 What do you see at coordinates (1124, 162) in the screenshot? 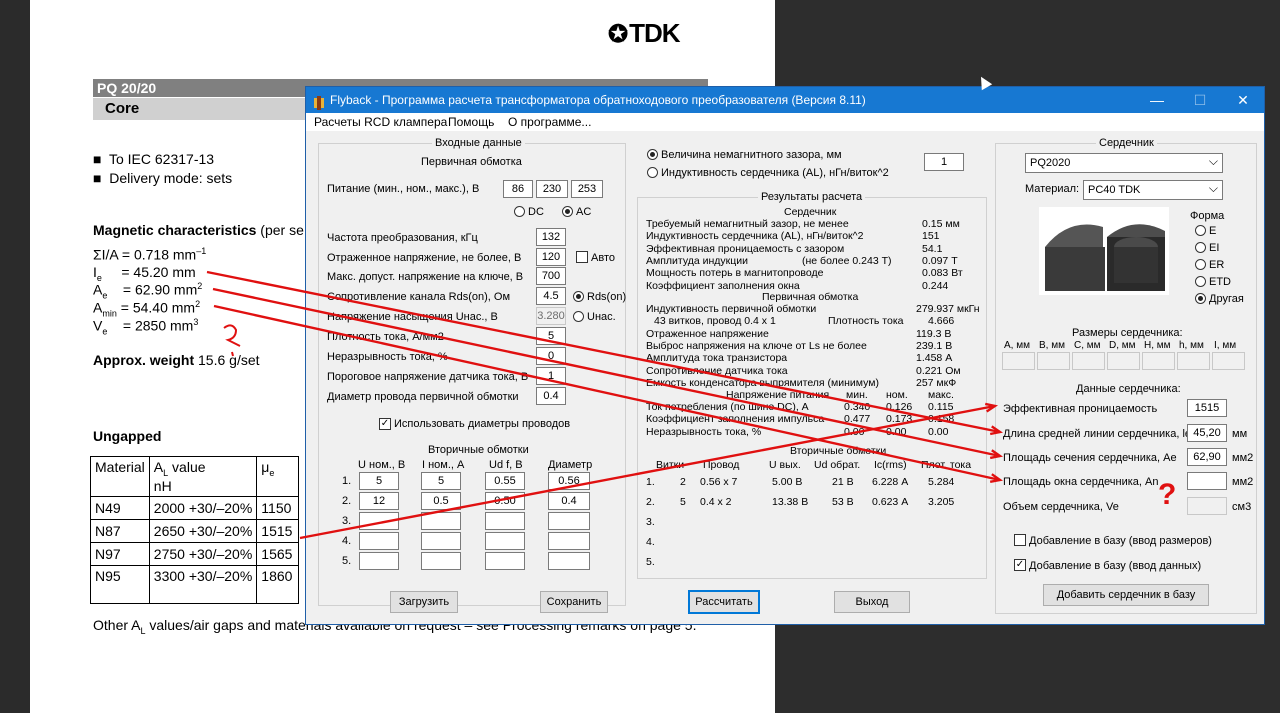
I see `core-select: PQ2020` at bounding box center [1124, 162].